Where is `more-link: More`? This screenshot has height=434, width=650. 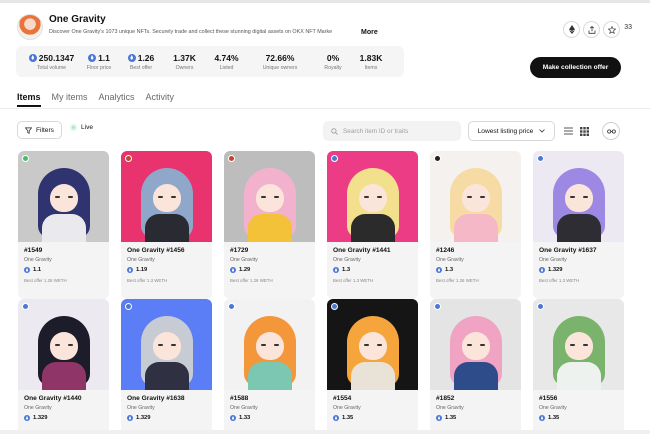
more-link: More is located at coordinates (369, 32).